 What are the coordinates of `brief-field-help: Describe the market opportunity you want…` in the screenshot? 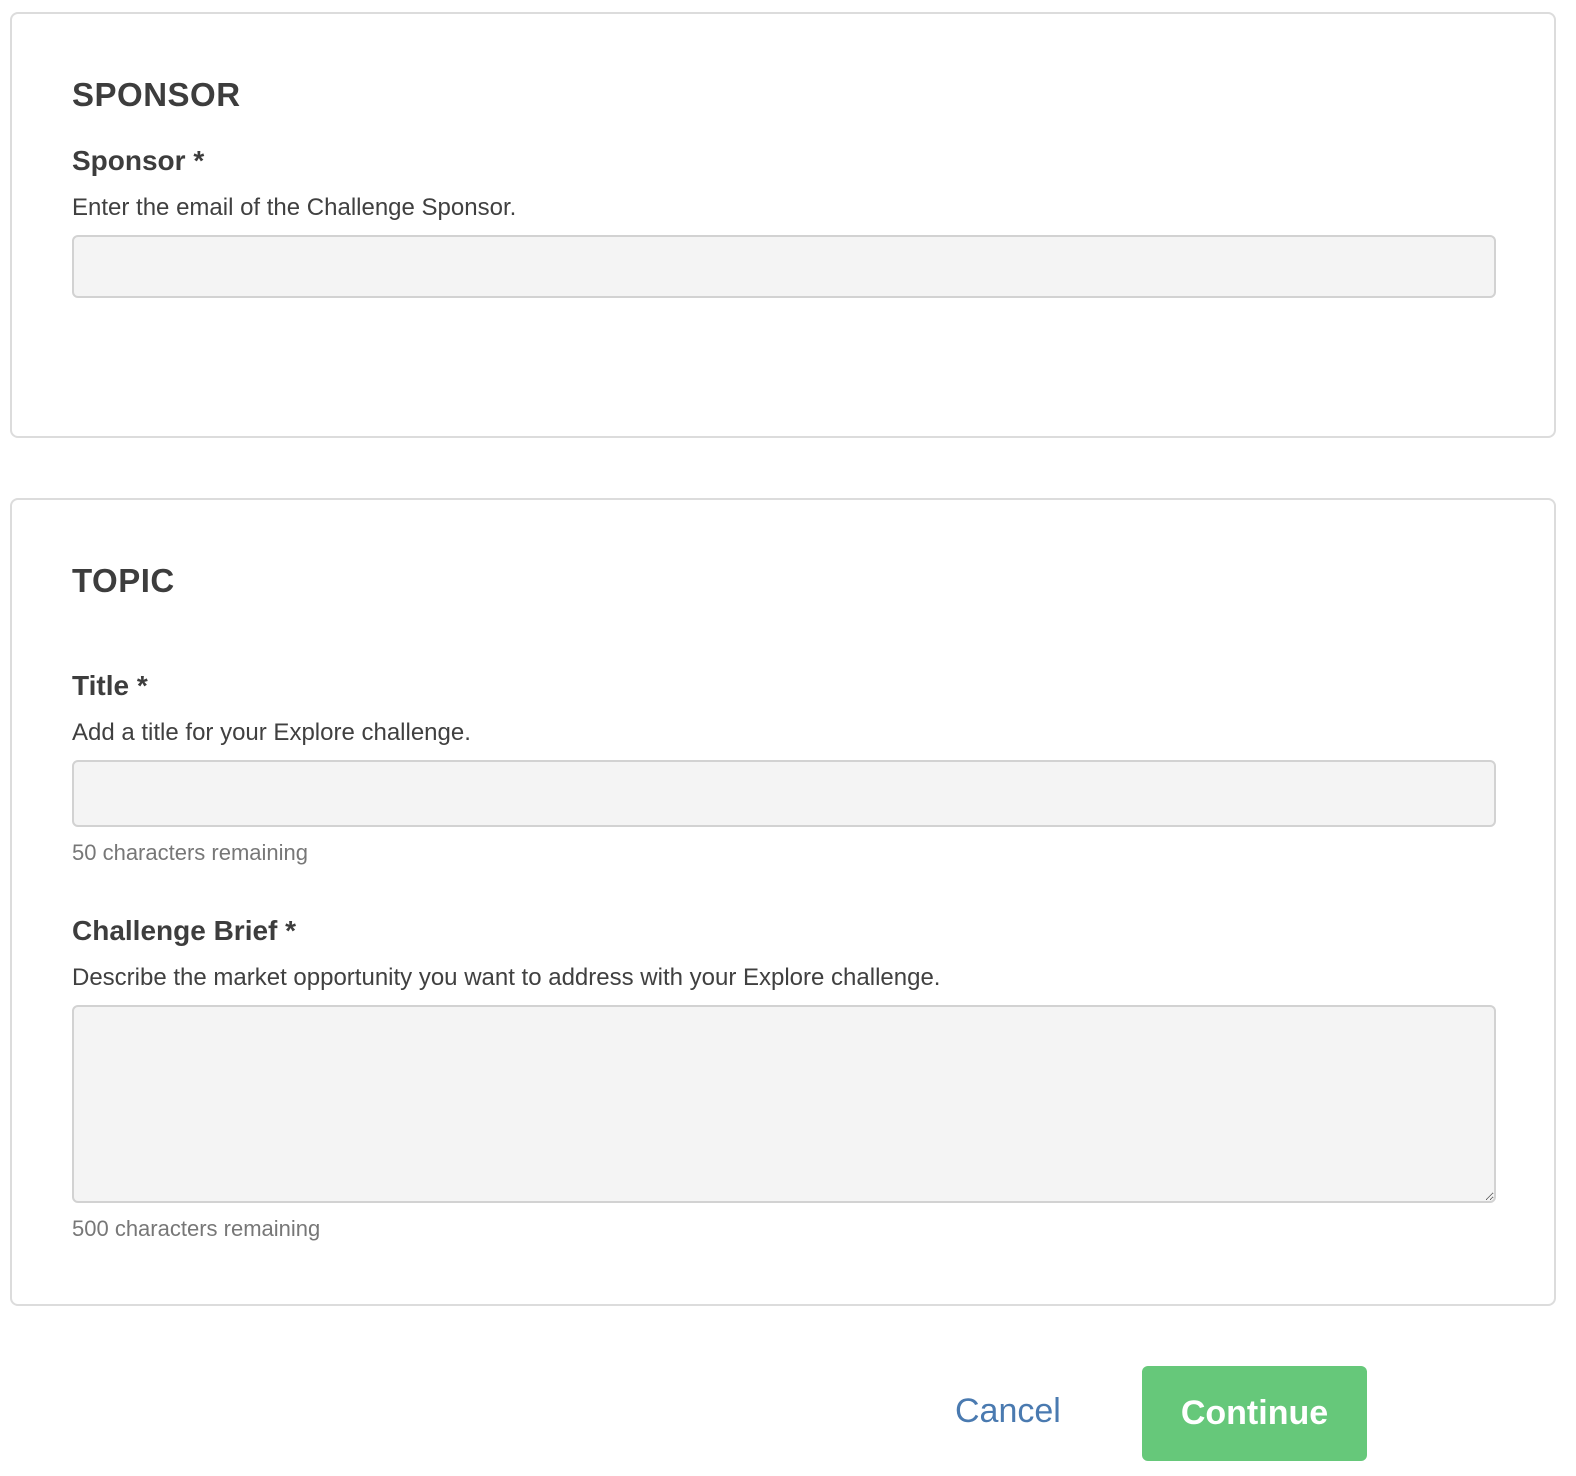 It's located at (506, 977).